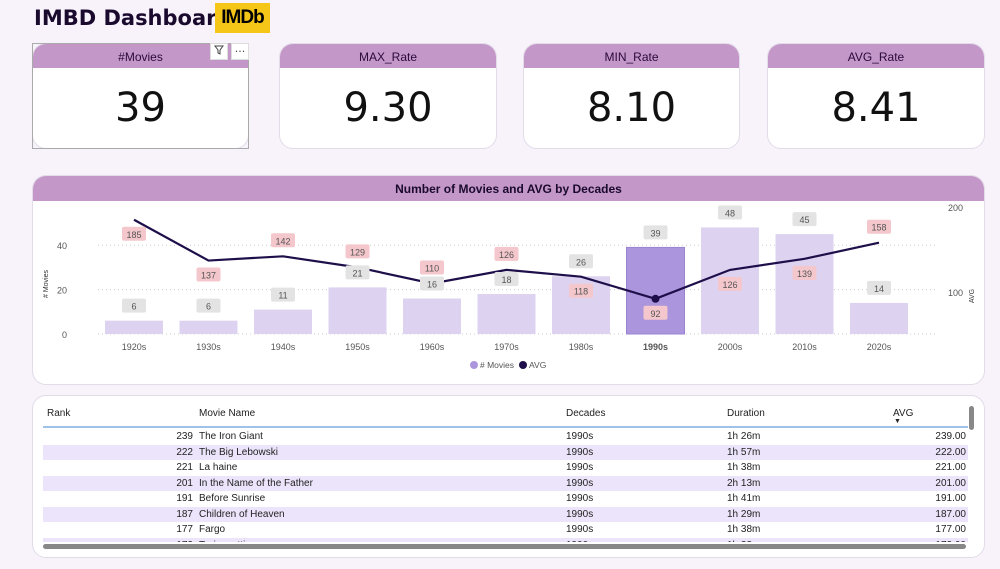 This screenshot has height=569, width=1000. What do you see at coordinates (133, 235) in the screenshot?
I see `avg-data-label: 185` at bounding box center [133, 235].